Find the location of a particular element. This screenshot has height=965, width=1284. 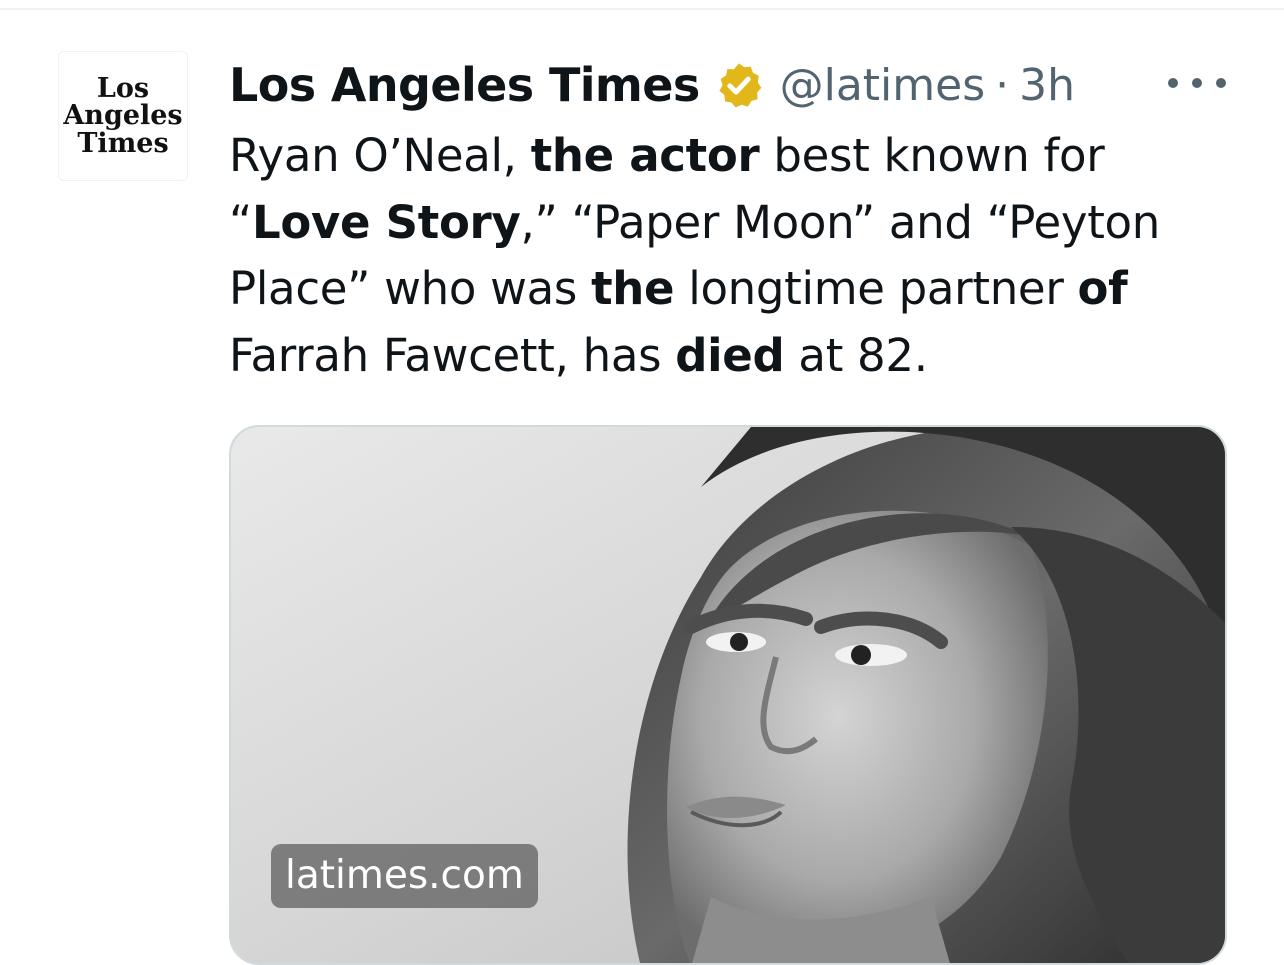

author-name: Los Angeles Times is located at coordinates (464, 85).